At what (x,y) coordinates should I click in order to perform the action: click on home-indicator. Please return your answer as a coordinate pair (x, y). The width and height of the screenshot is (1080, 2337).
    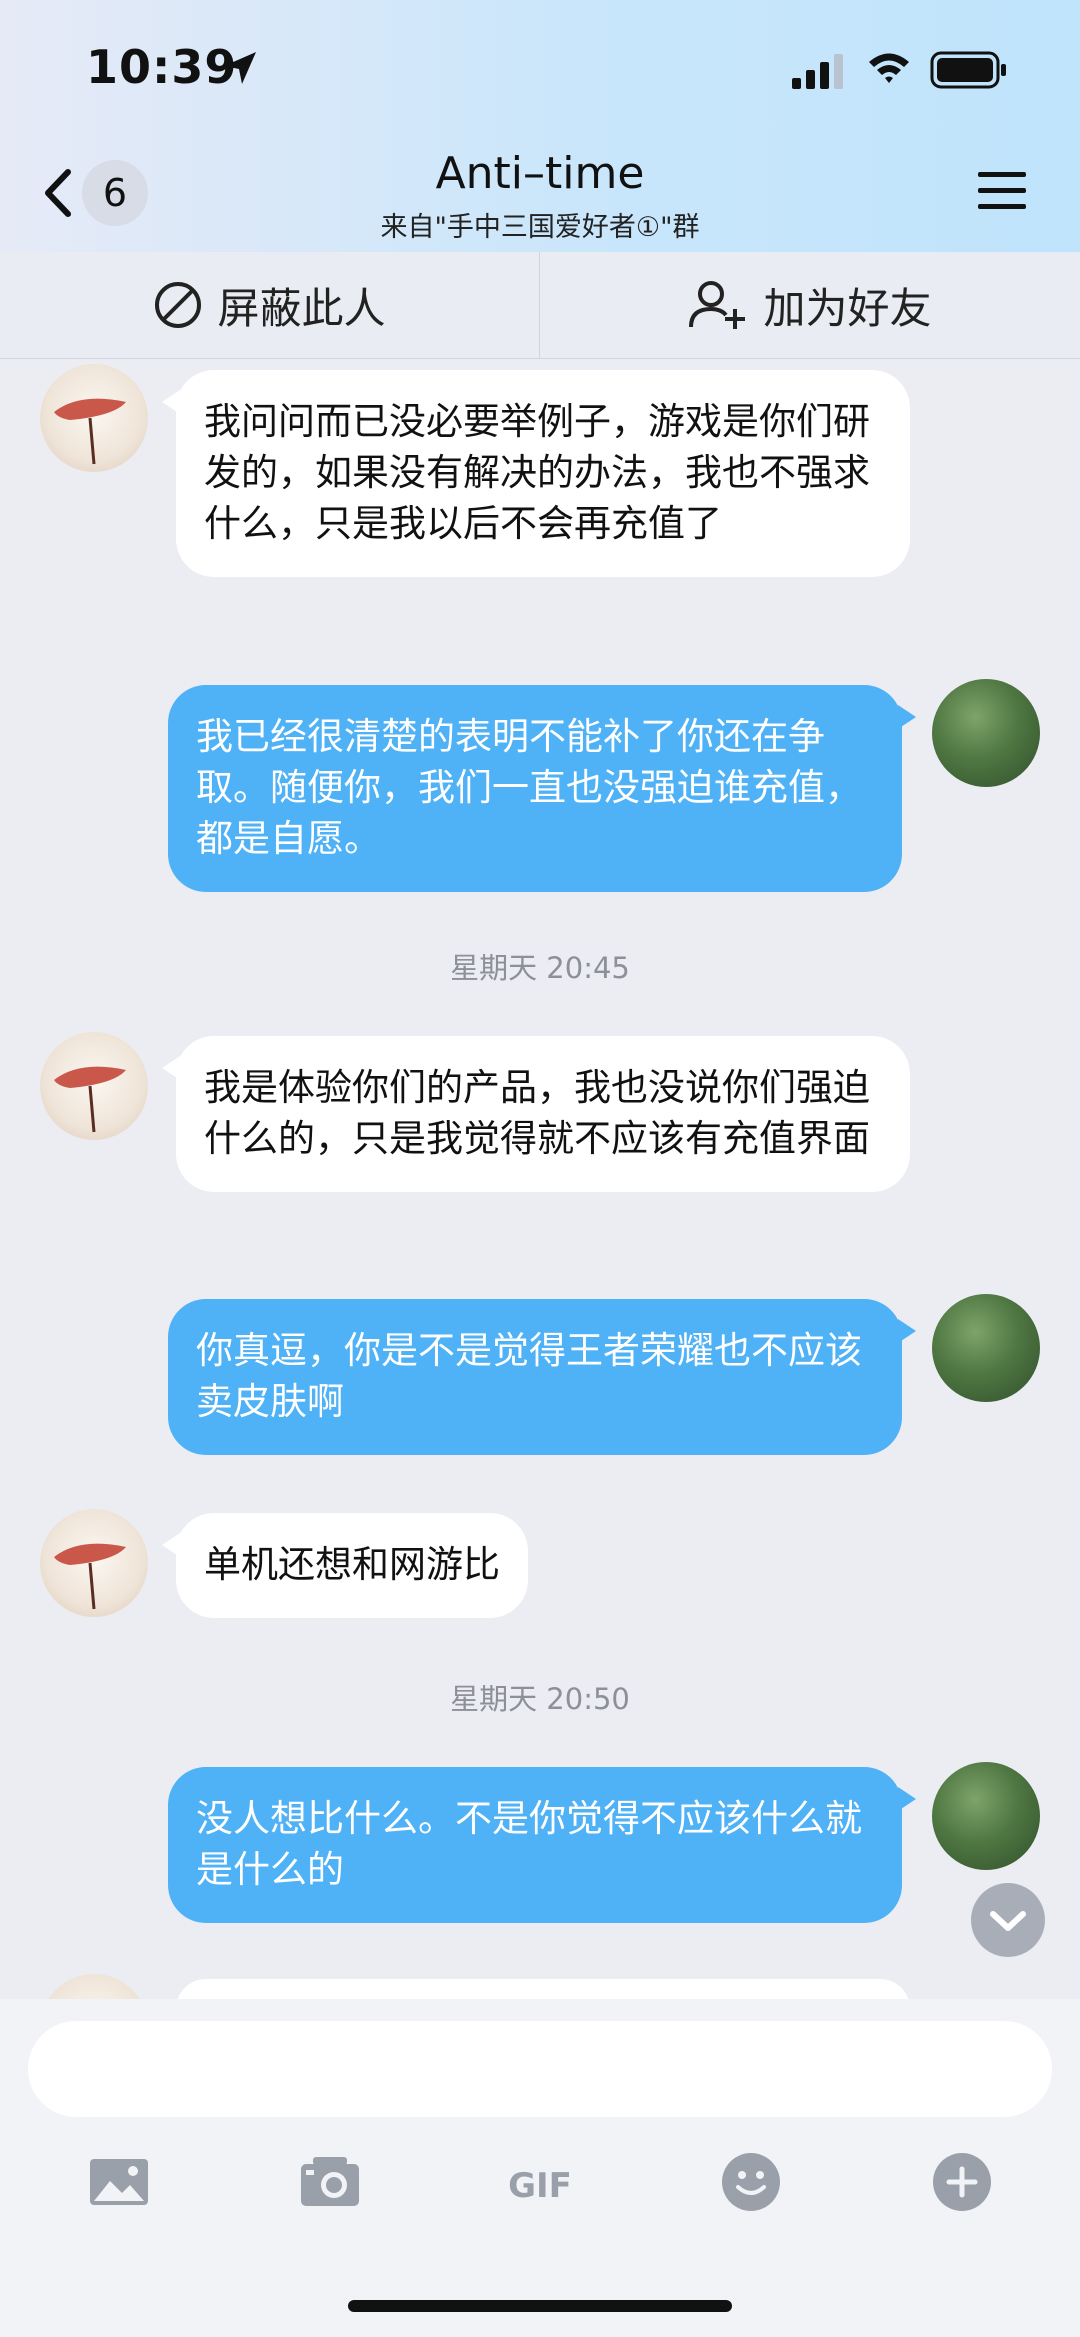
    Looking at the image, I should click on (540, 2306).